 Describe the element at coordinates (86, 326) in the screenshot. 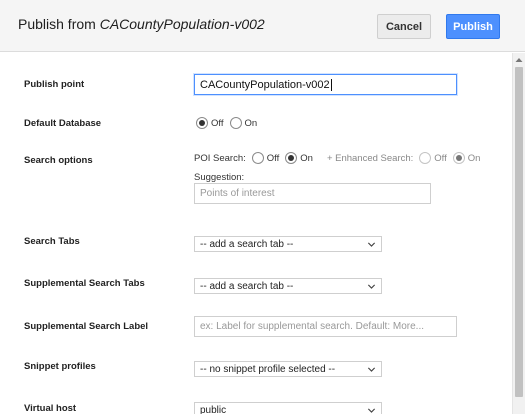

I see `supplemental-search-label-label: Supplemental Search Label` at that location.